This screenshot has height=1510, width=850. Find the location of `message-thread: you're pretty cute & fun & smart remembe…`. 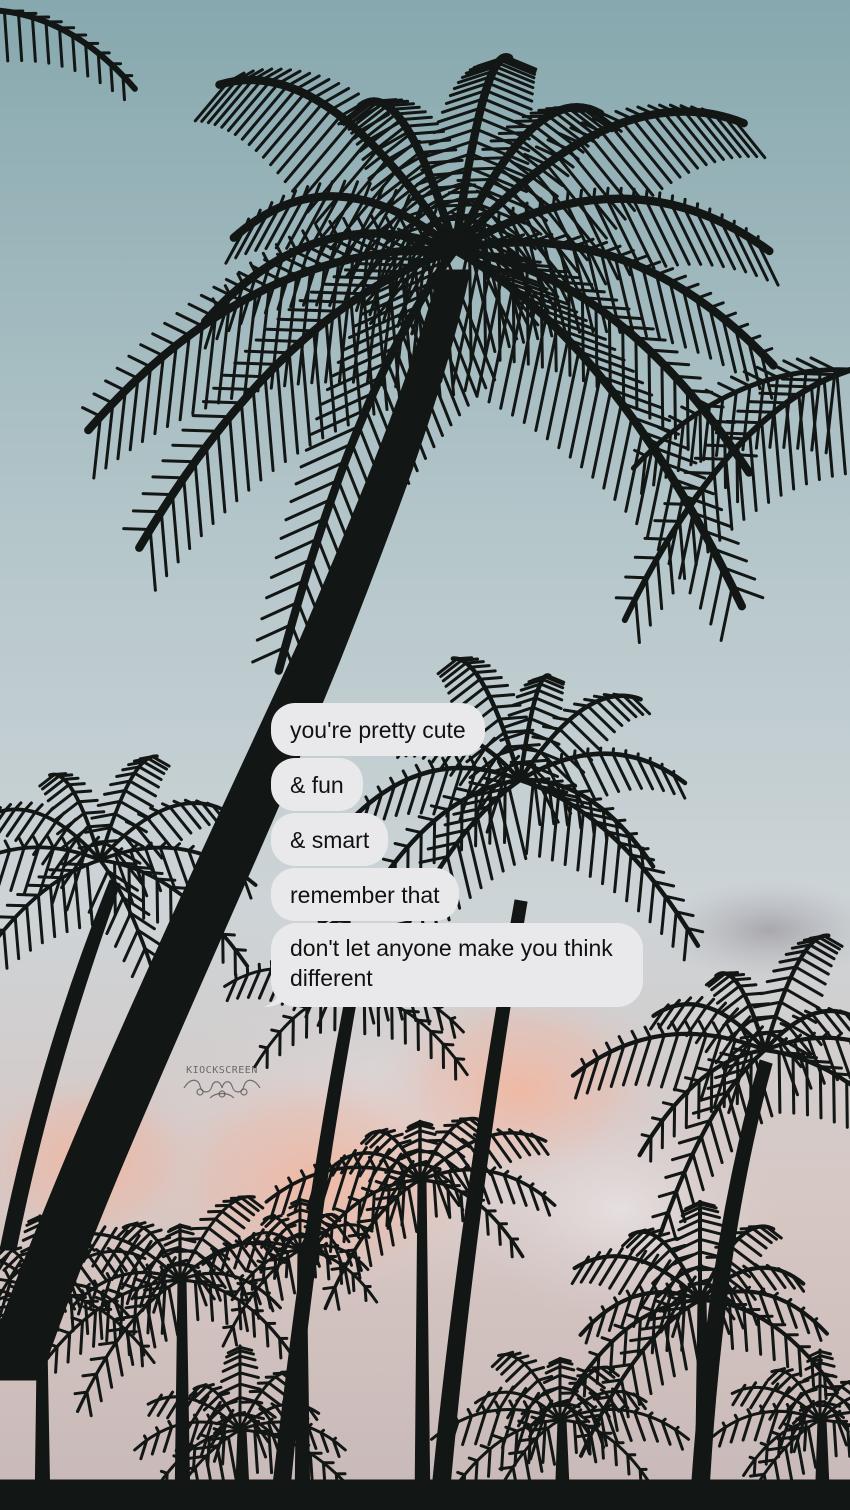

message-thread: you're pretty cute & fun & smart remembe… is located at coordinates (481, 856).